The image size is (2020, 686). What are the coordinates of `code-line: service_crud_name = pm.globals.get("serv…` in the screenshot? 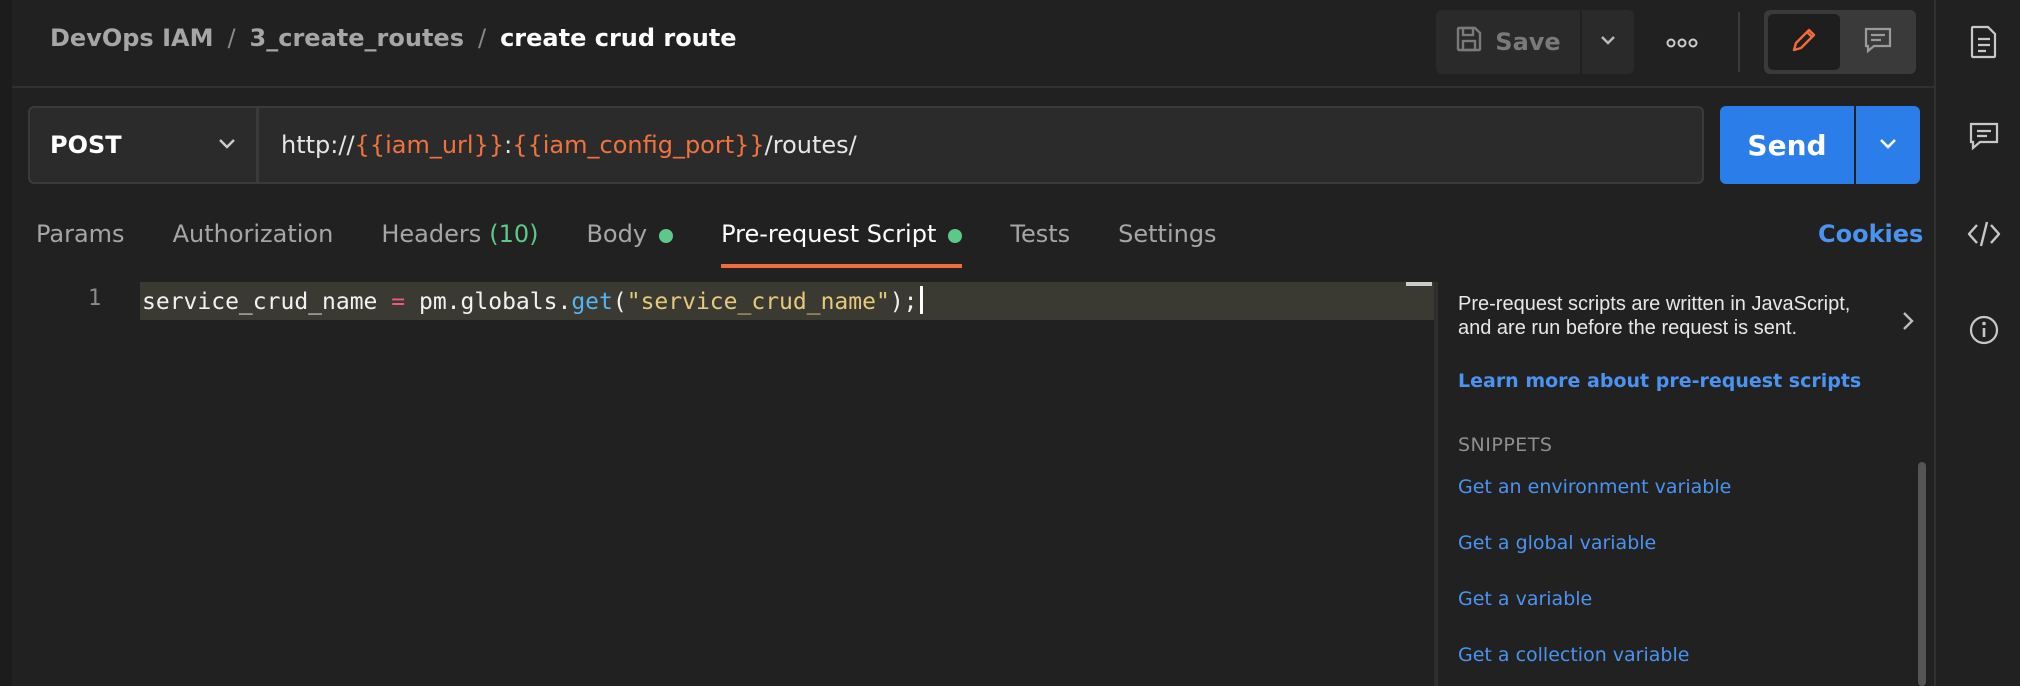 It's located at (532, 300).